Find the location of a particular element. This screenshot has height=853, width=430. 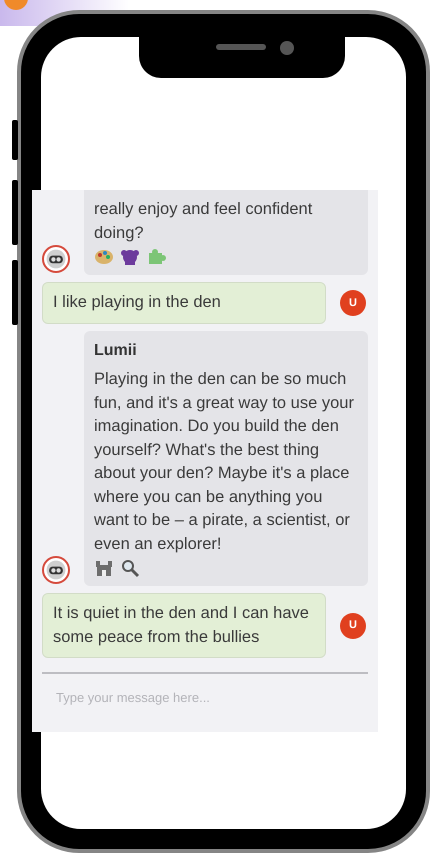

creature-icon is located at coordinates (130, 257).